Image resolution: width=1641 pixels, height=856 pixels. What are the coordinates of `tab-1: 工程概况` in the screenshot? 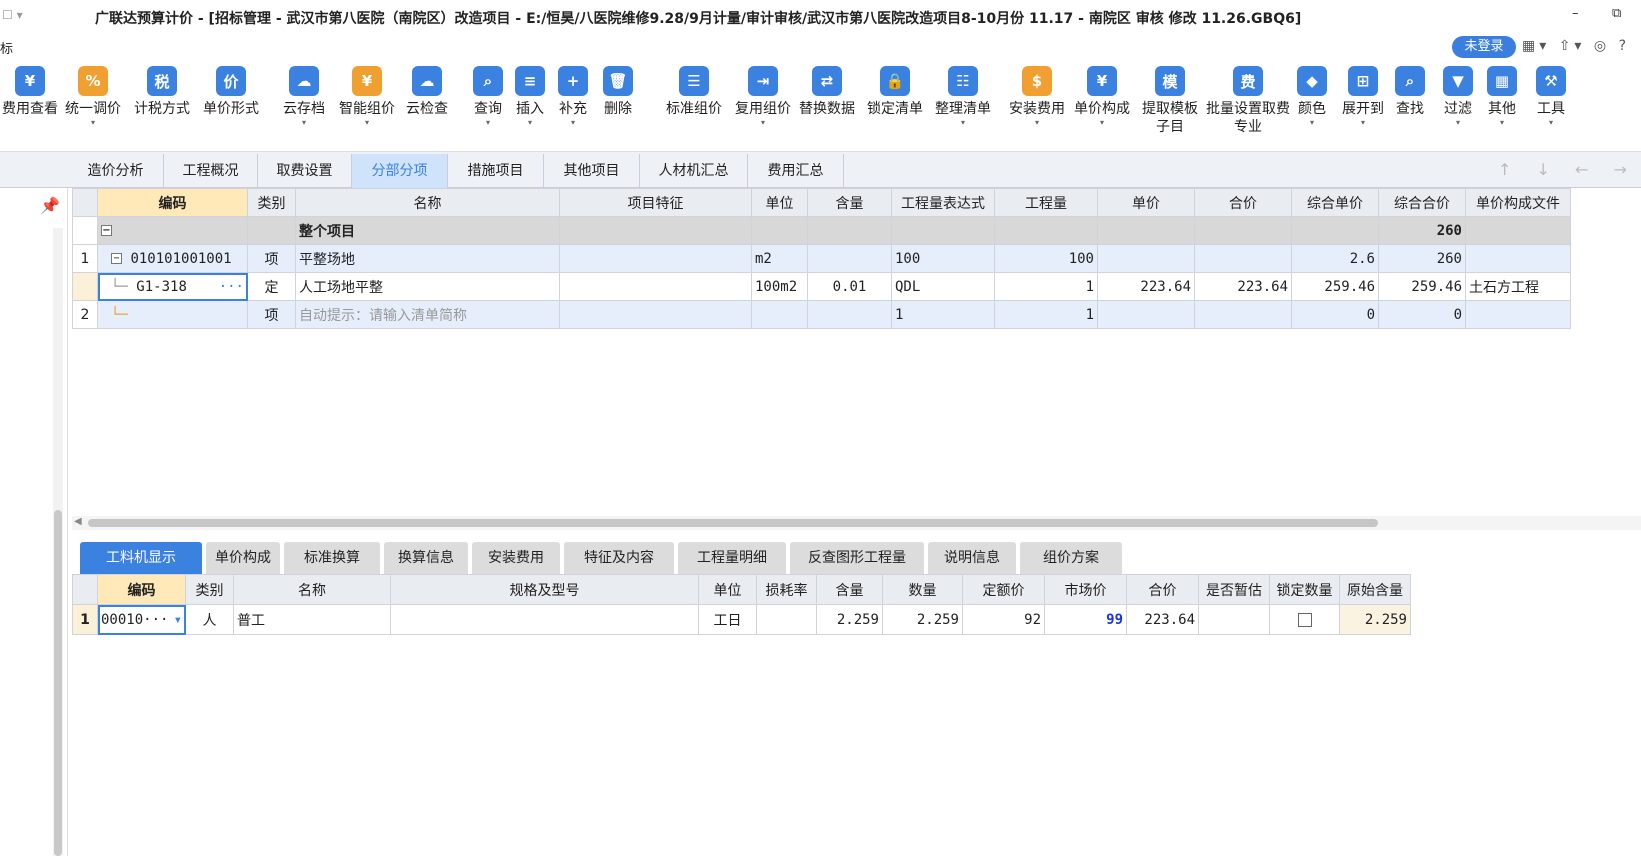 It's located at (211, 171).